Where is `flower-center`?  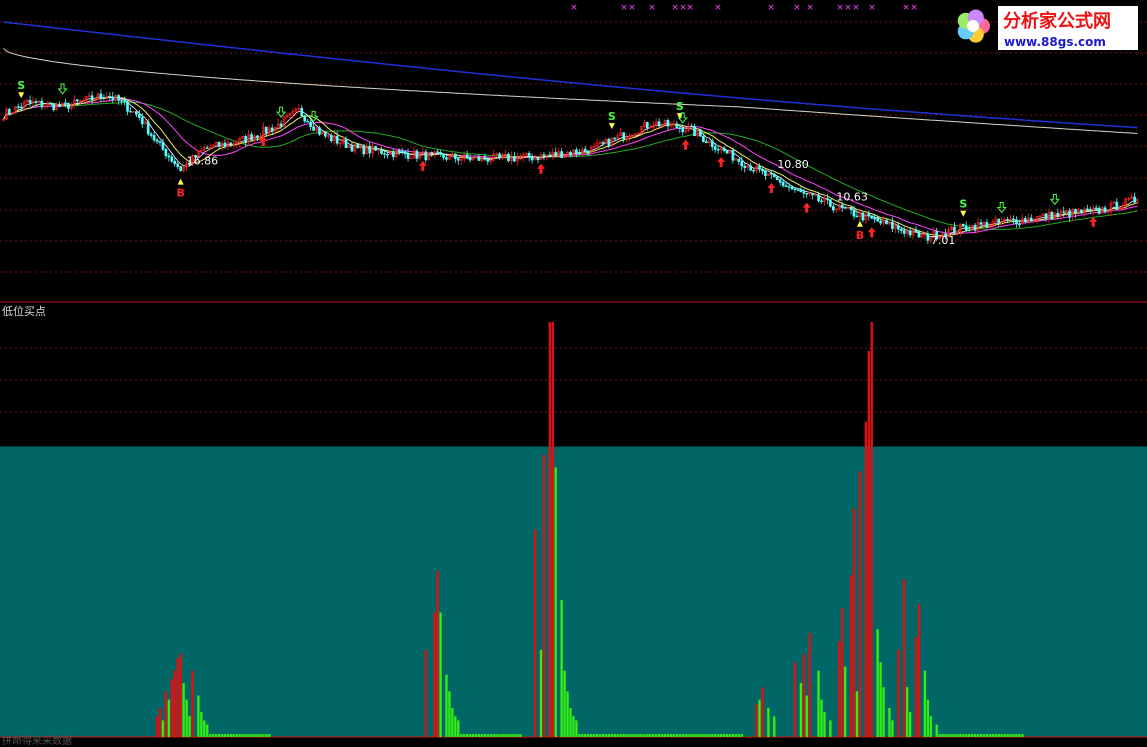 flower-center is located at coordinates (973, 26).